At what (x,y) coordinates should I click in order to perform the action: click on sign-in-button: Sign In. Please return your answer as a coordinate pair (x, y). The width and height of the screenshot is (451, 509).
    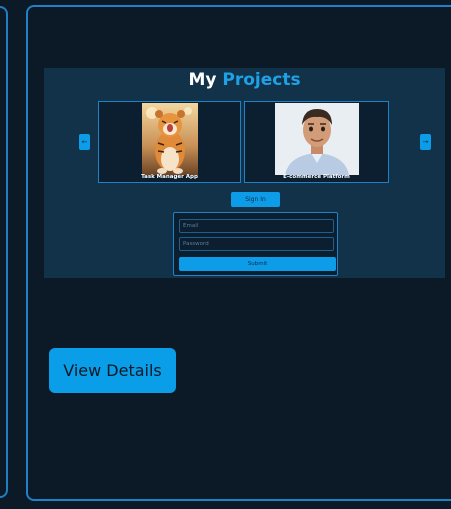
    Looking at the image, I should click on (255, 199).